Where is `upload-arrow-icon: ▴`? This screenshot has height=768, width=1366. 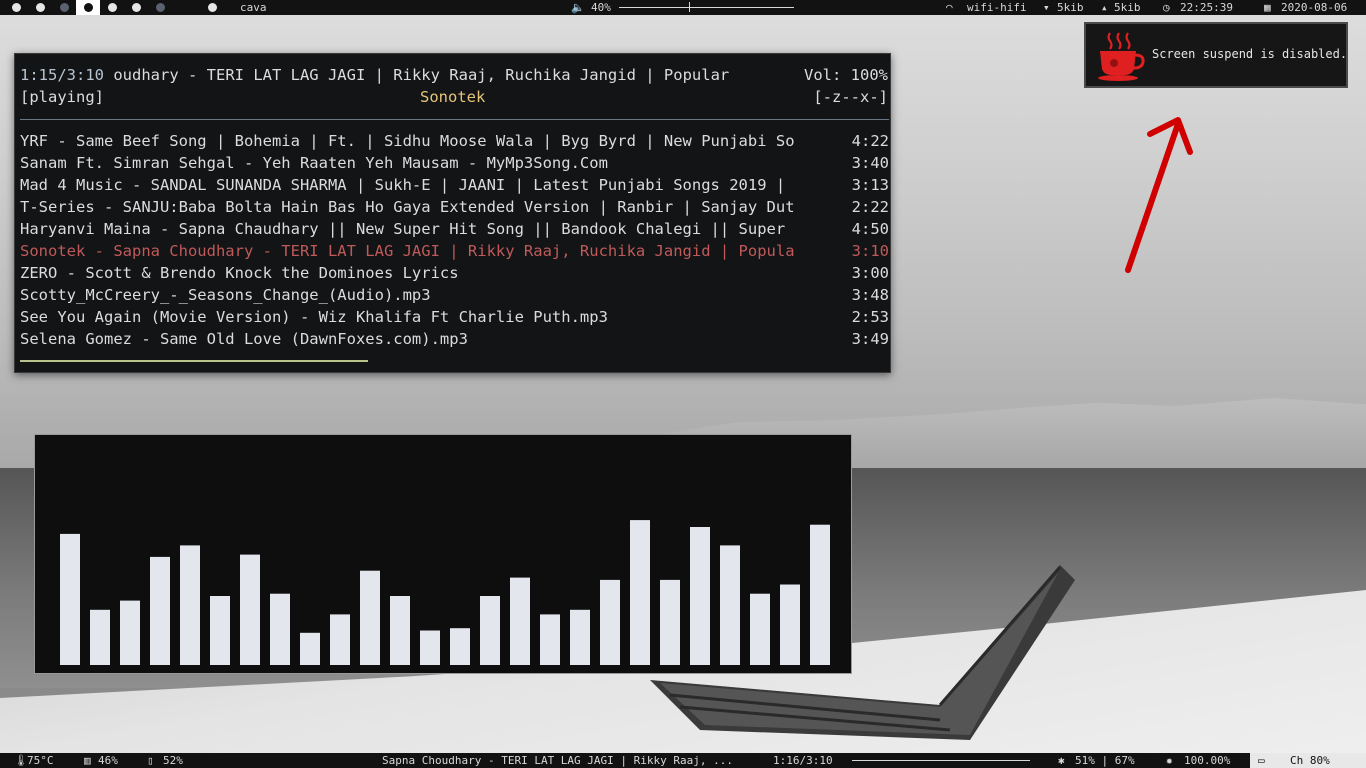 upload-arrow-icon: ▴ is located at coordinates (1104, 7).